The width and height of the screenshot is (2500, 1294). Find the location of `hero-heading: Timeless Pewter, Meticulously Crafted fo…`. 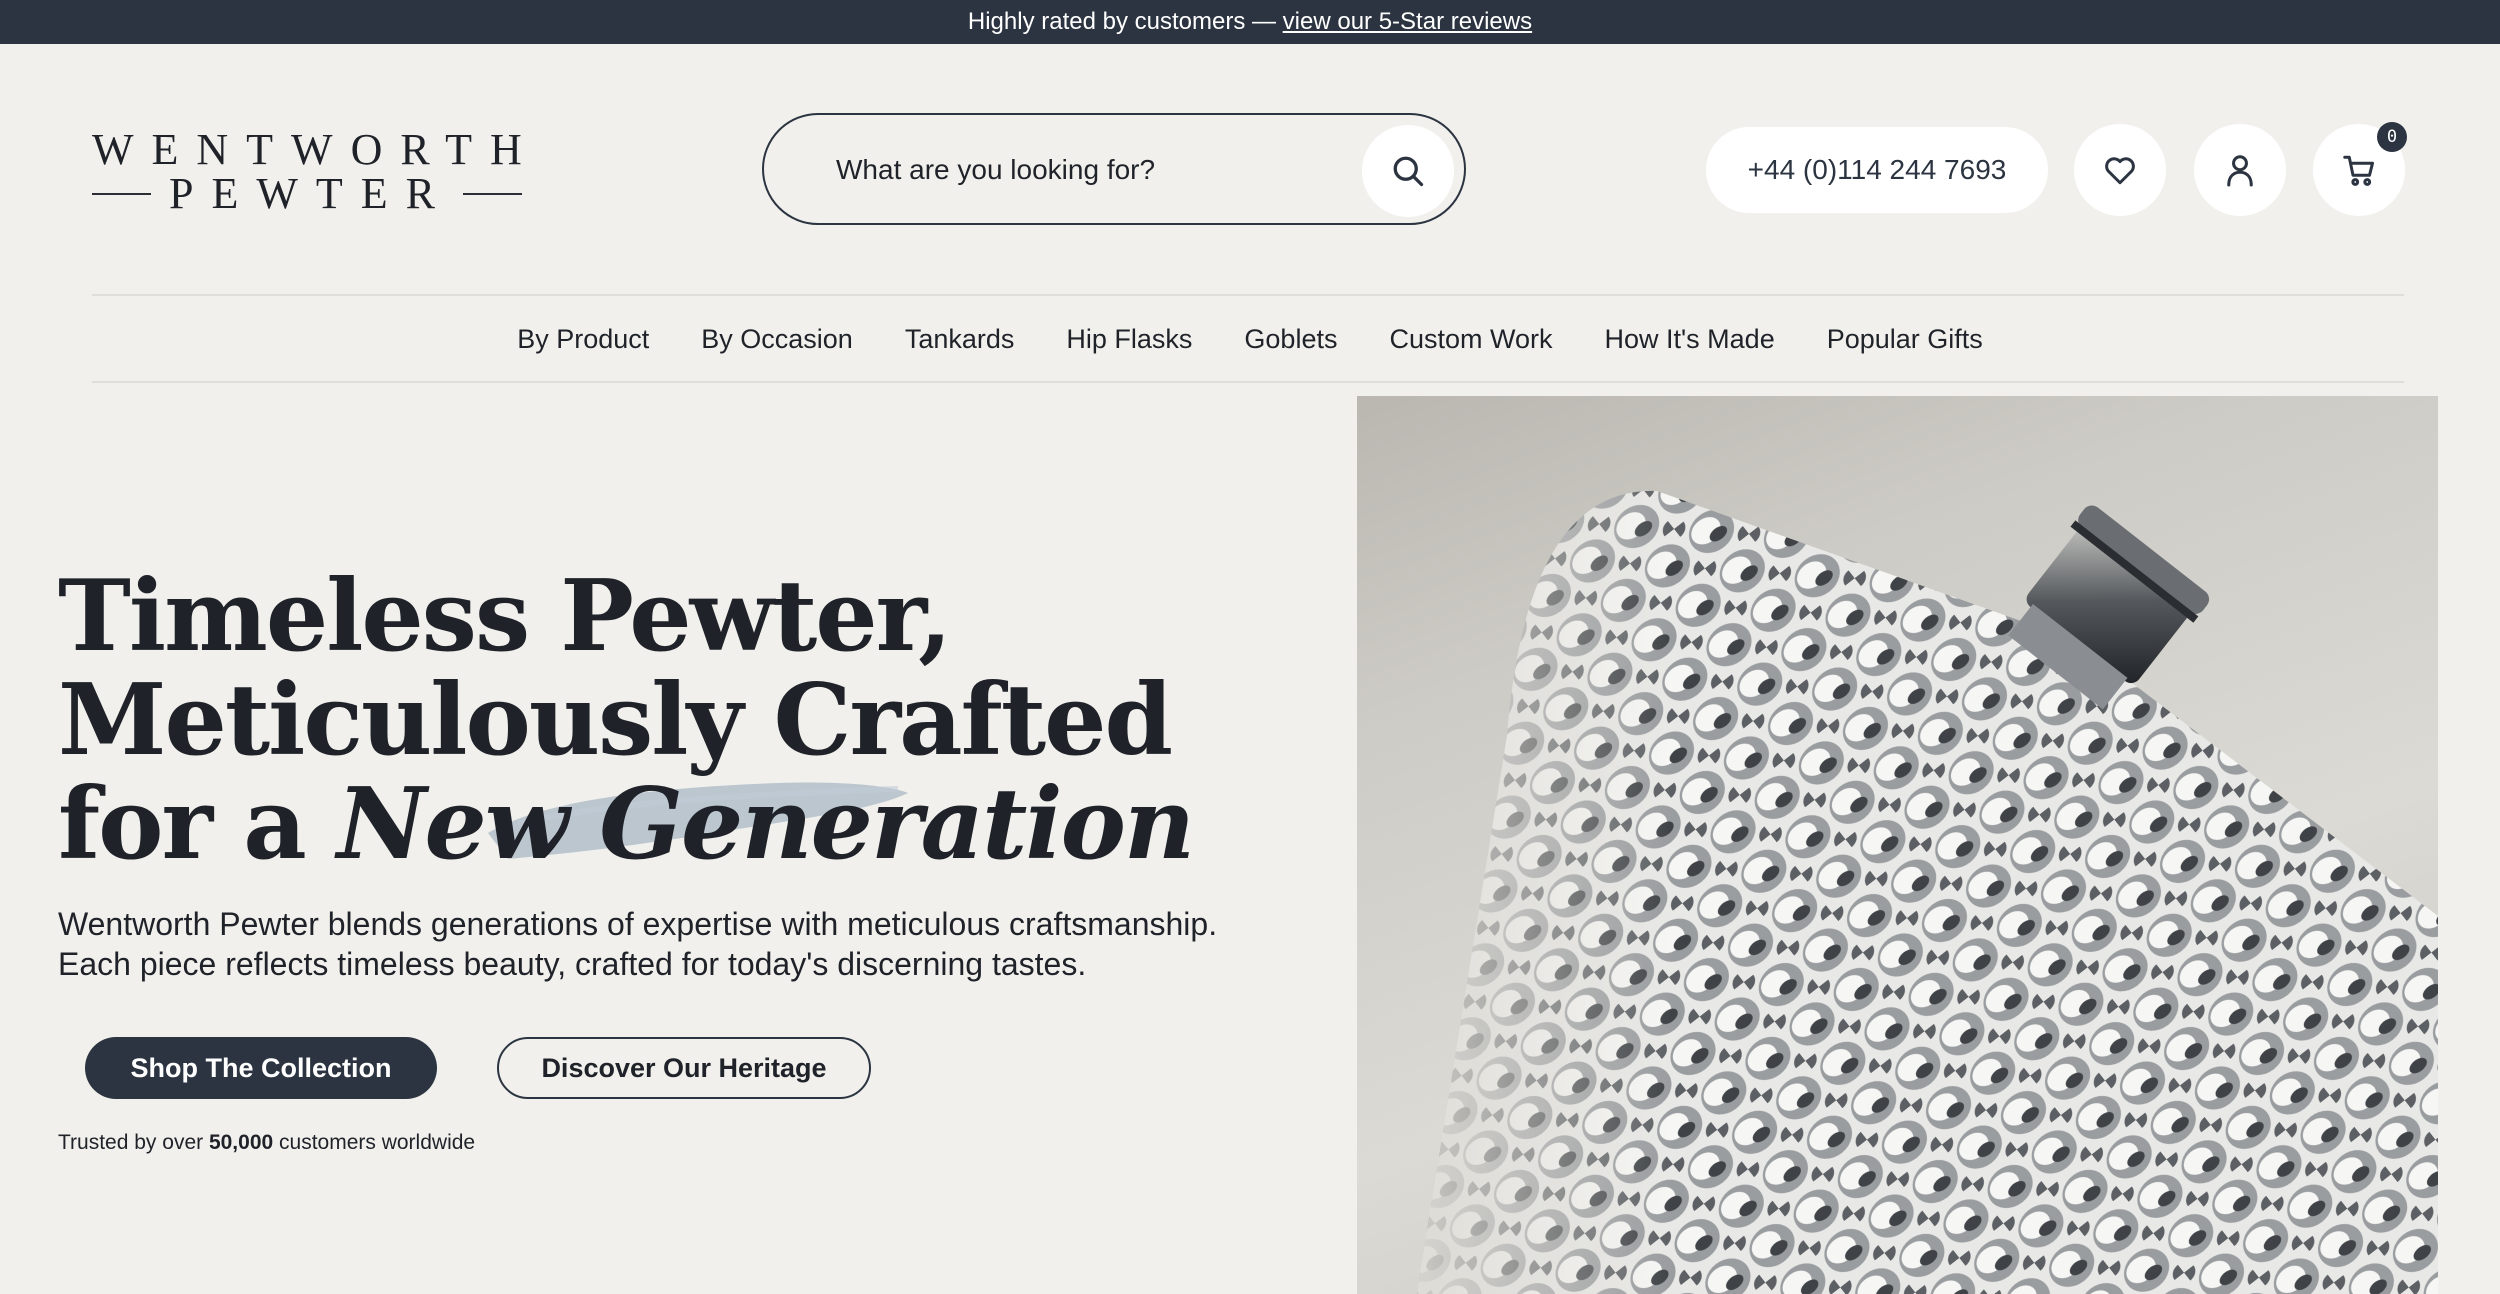

hero-heading: Timeless Pewter, Meticulously Crafted fo… is located at coordinates (658, 721).